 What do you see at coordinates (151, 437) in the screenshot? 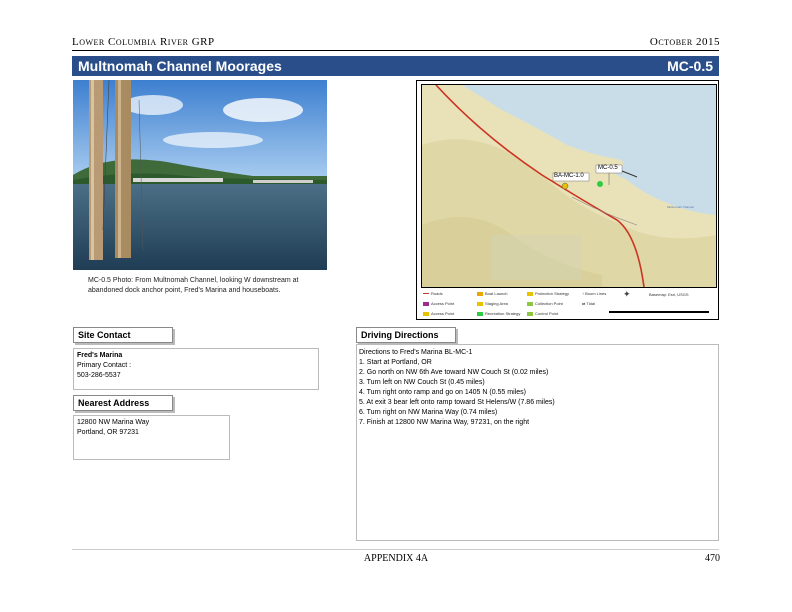
I see `nearest-address-box: 12800 NW Marina Way Portland, OR 97231` at bounding box center [151, 437].